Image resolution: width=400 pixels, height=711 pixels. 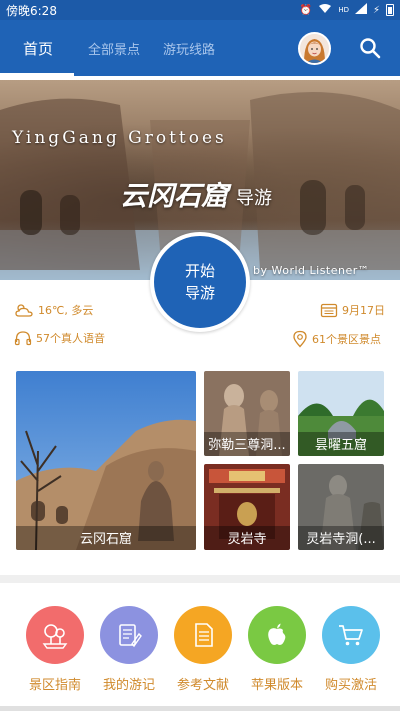 I want to click on shortcut-purchase-activate: 购买激活, so click(x=351, y=649).